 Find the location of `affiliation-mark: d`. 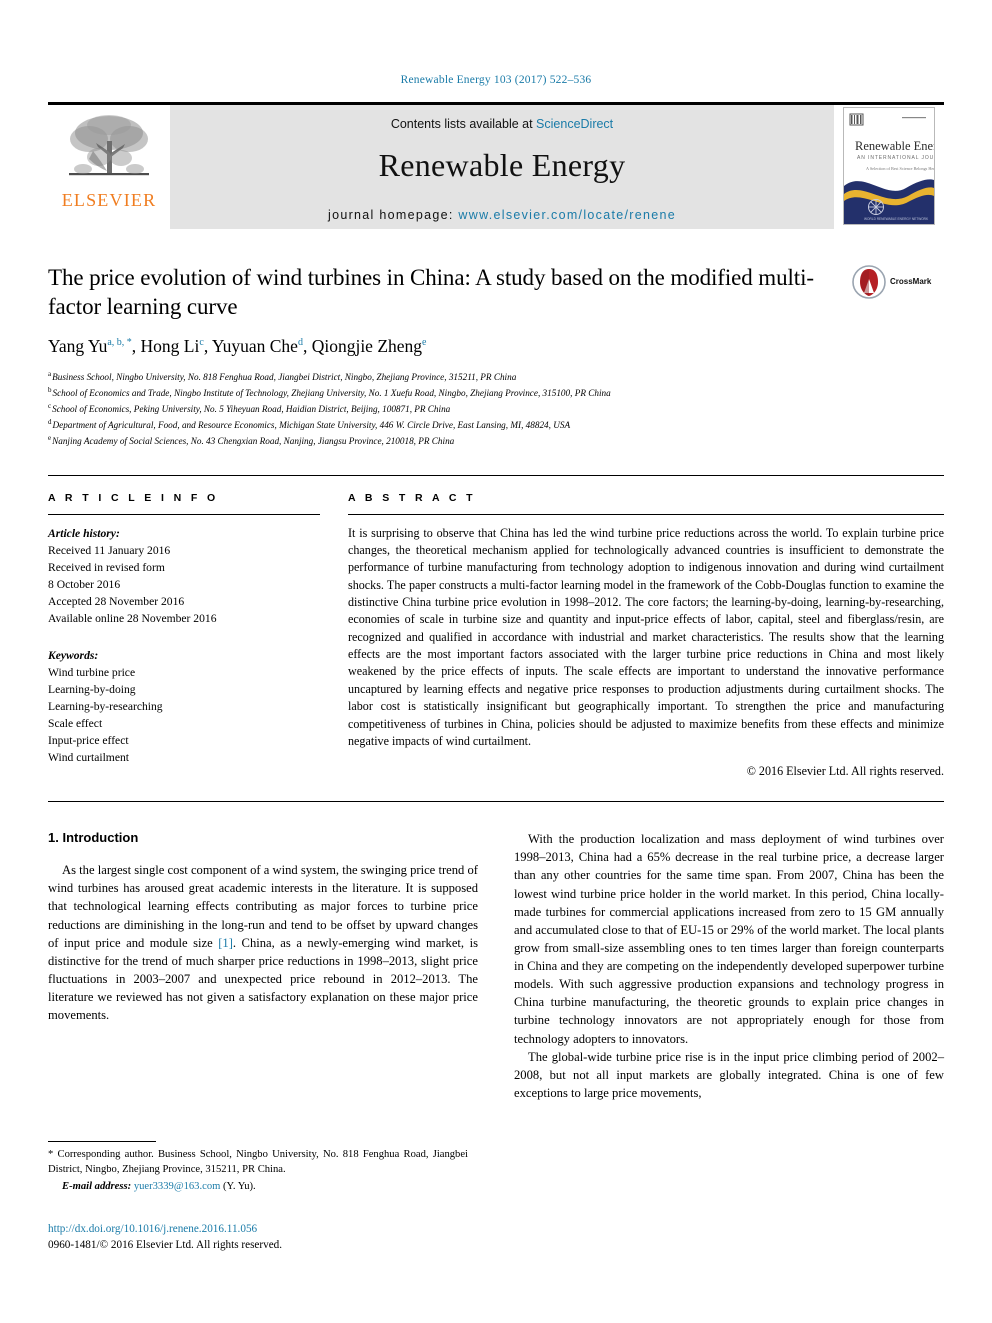

affiliation-mark: d is located at coordinates (50, 421).